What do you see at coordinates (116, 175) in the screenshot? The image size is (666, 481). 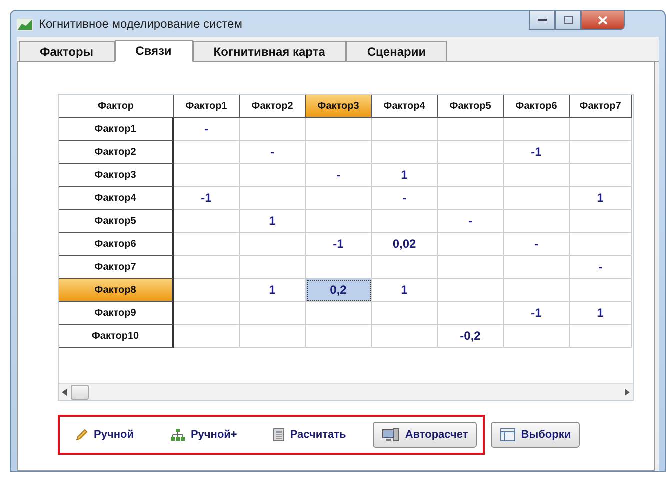 I see `row-header: Фактор3` at bounding box center [116, 175].